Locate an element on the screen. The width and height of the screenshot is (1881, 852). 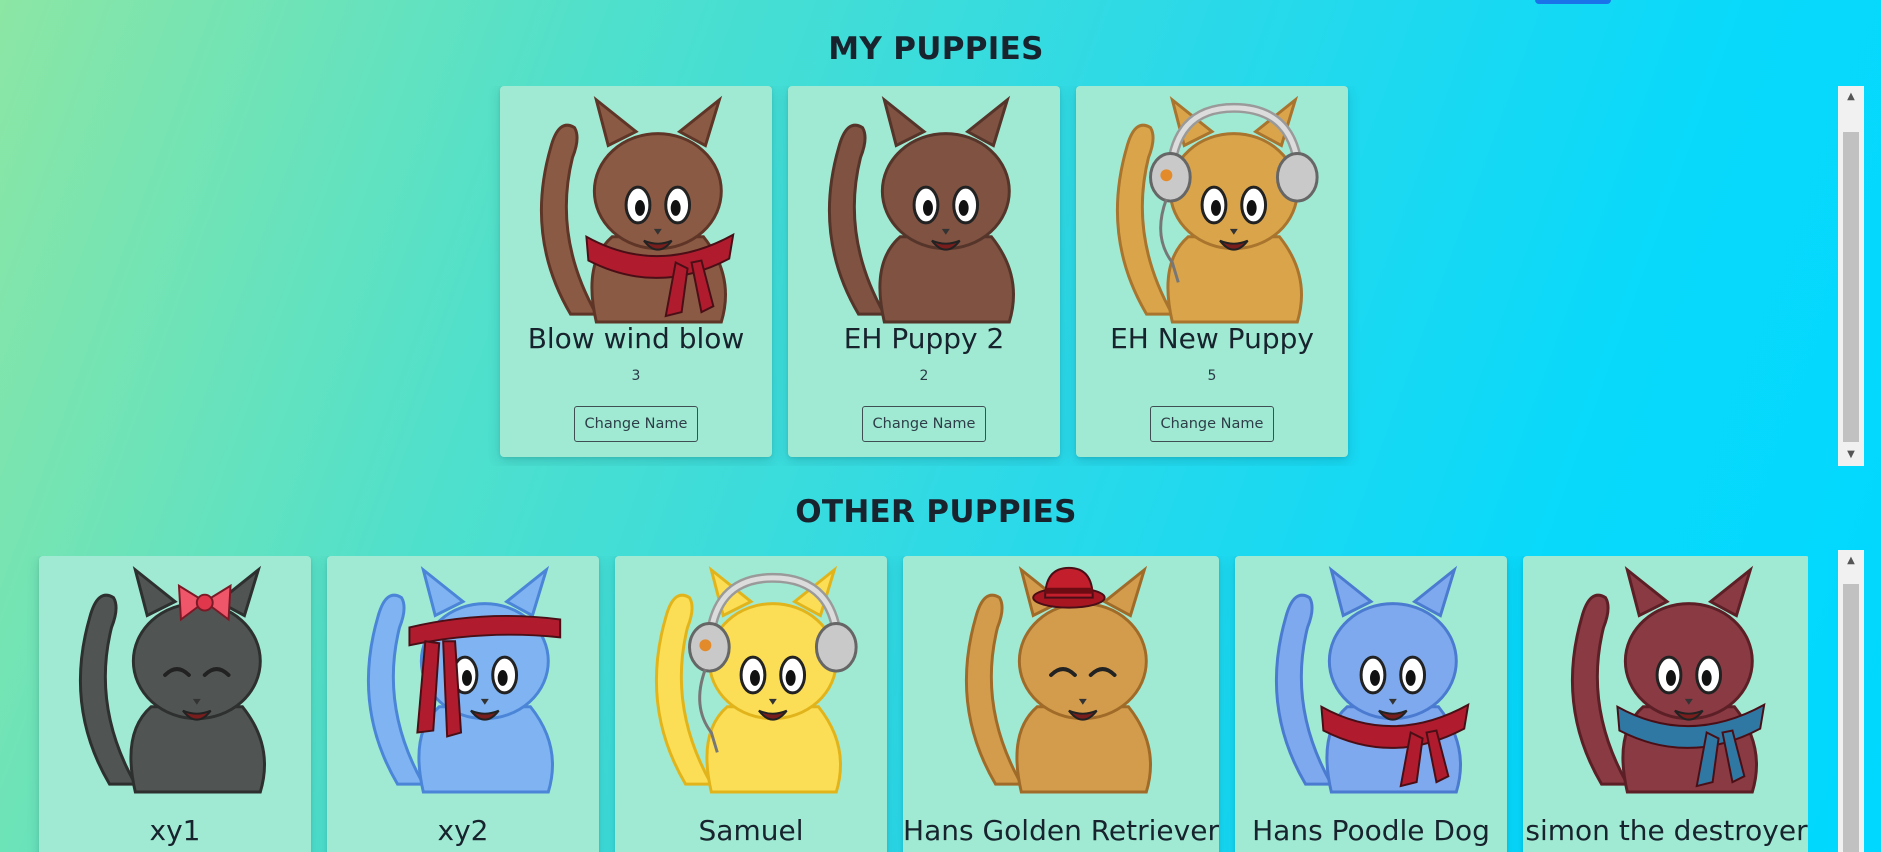
puppy-card: Hans Golden Retriever is located at coordinates (1061, 704).